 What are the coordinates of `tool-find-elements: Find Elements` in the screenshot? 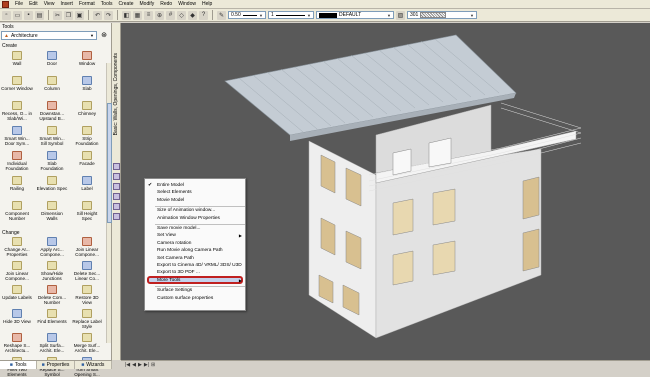 It's located at (52, 316).